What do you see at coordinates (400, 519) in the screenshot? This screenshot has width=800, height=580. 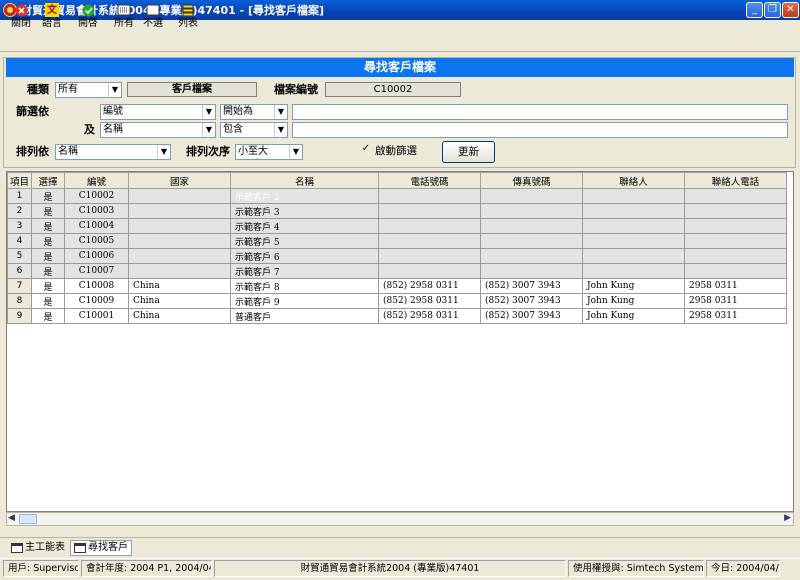 I see `horizontal-scrollbar: ◀ ▶` at bounding box center [400, 519].